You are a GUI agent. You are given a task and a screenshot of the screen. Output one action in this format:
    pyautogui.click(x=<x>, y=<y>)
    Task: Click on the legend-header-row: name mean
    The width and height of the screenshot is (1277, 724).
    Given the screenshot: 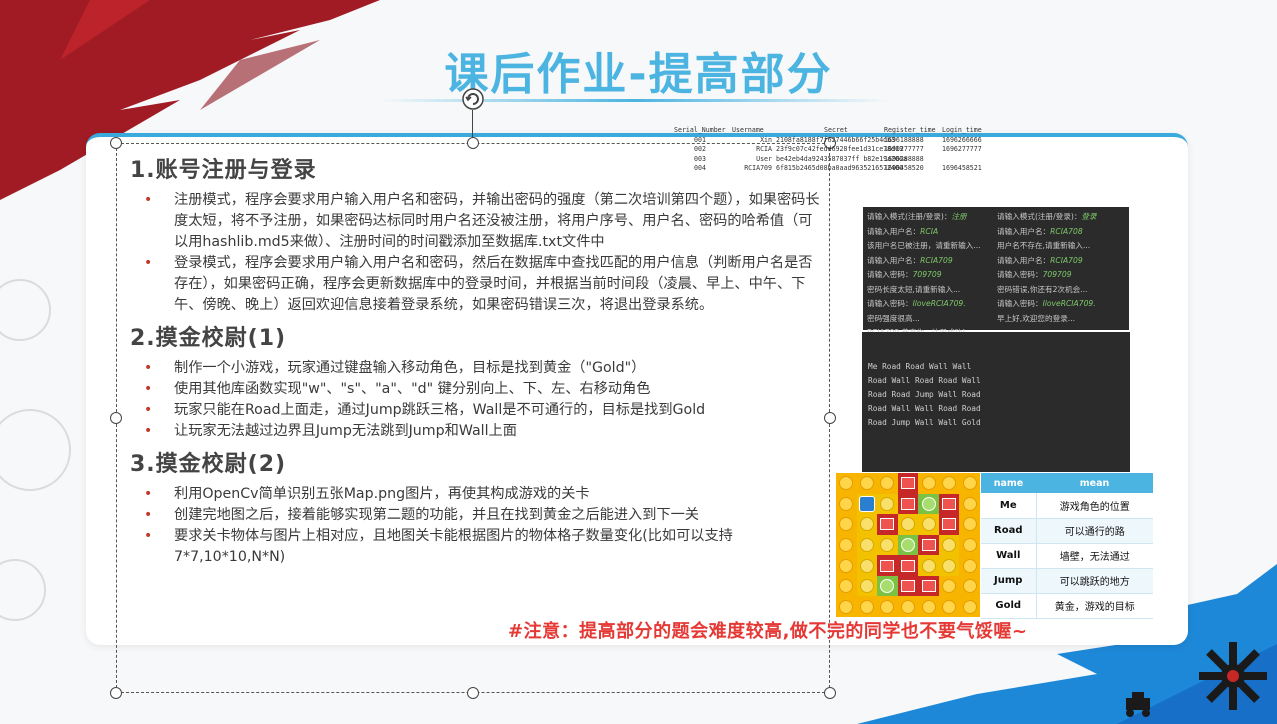 What is the action you would take?
    pyautogui.click(x=1067, y=483)
    